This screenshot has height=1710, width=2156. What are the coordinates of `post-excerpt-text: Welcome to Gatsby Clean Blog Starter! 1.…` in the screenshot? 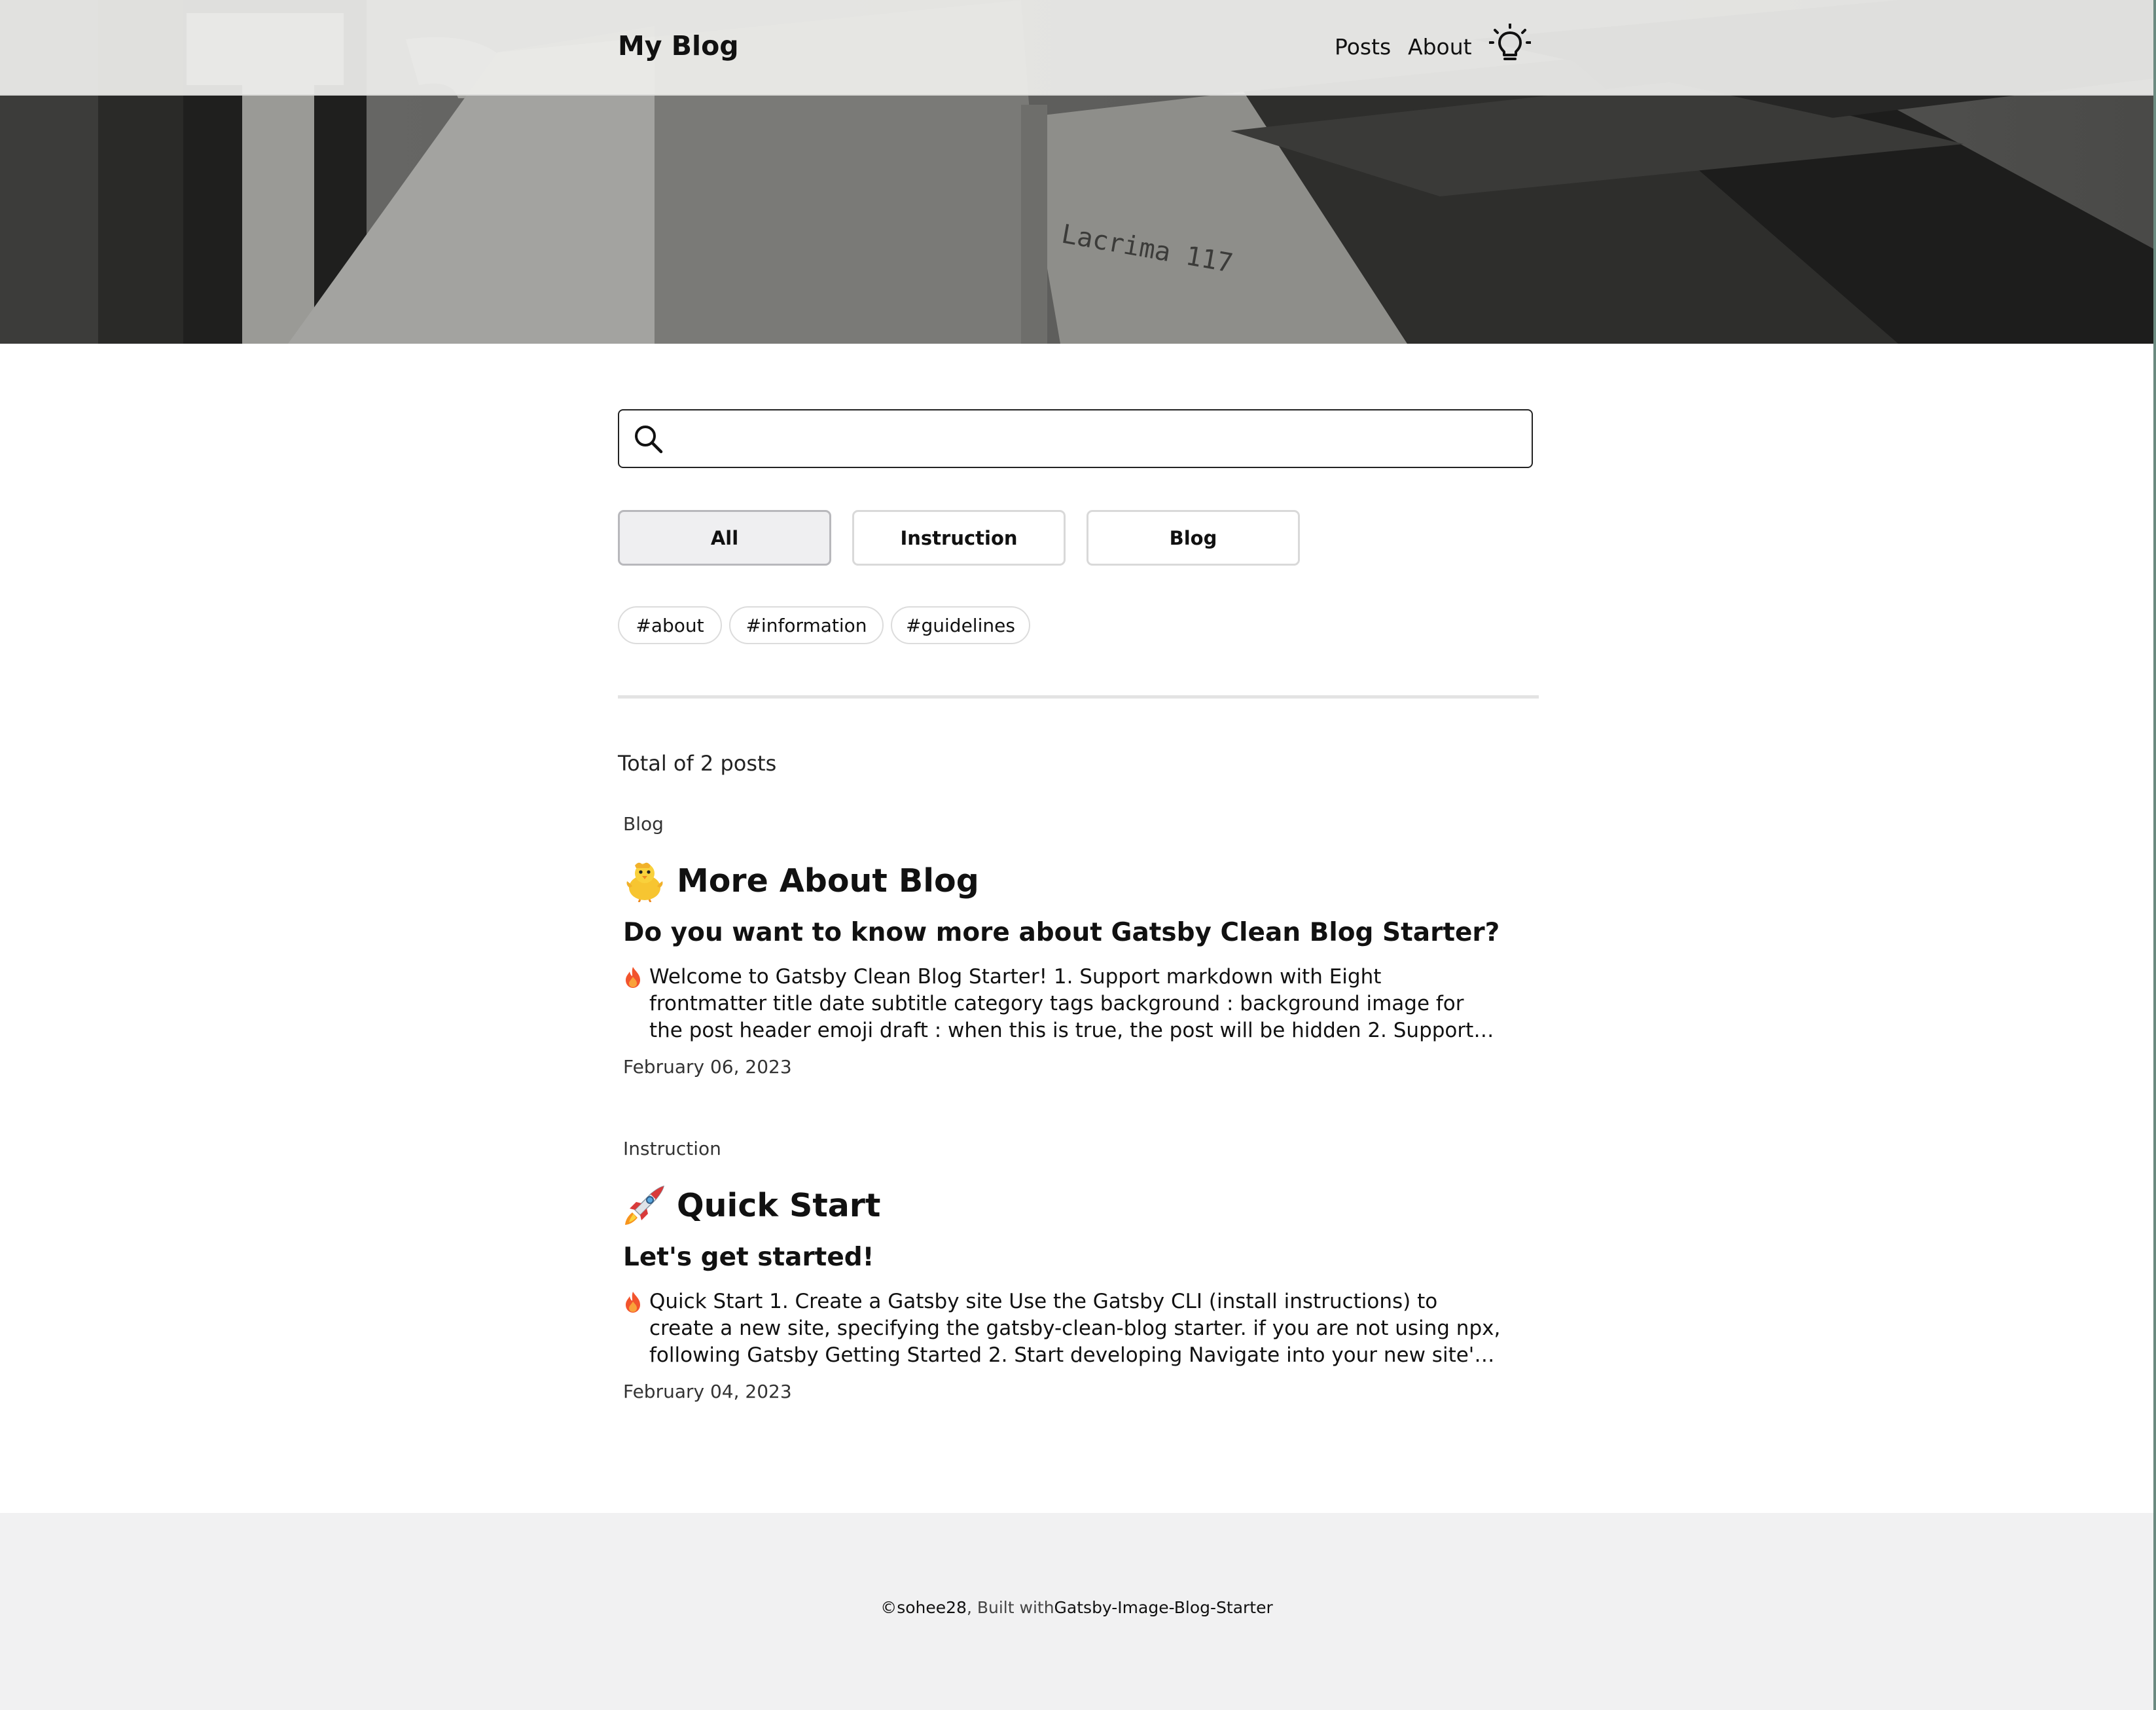 It's located at (1061, 1003).